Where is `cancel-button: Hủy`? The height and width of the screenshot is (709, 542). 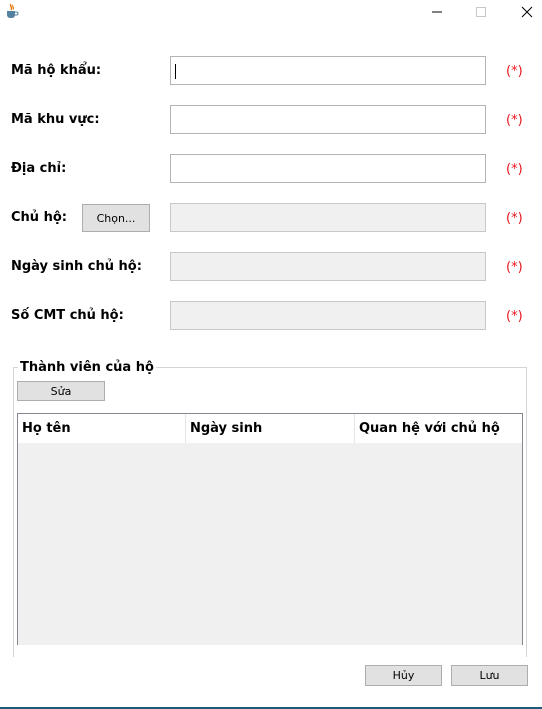 cancel-button: Hủy is located at coordinates (403, 675).